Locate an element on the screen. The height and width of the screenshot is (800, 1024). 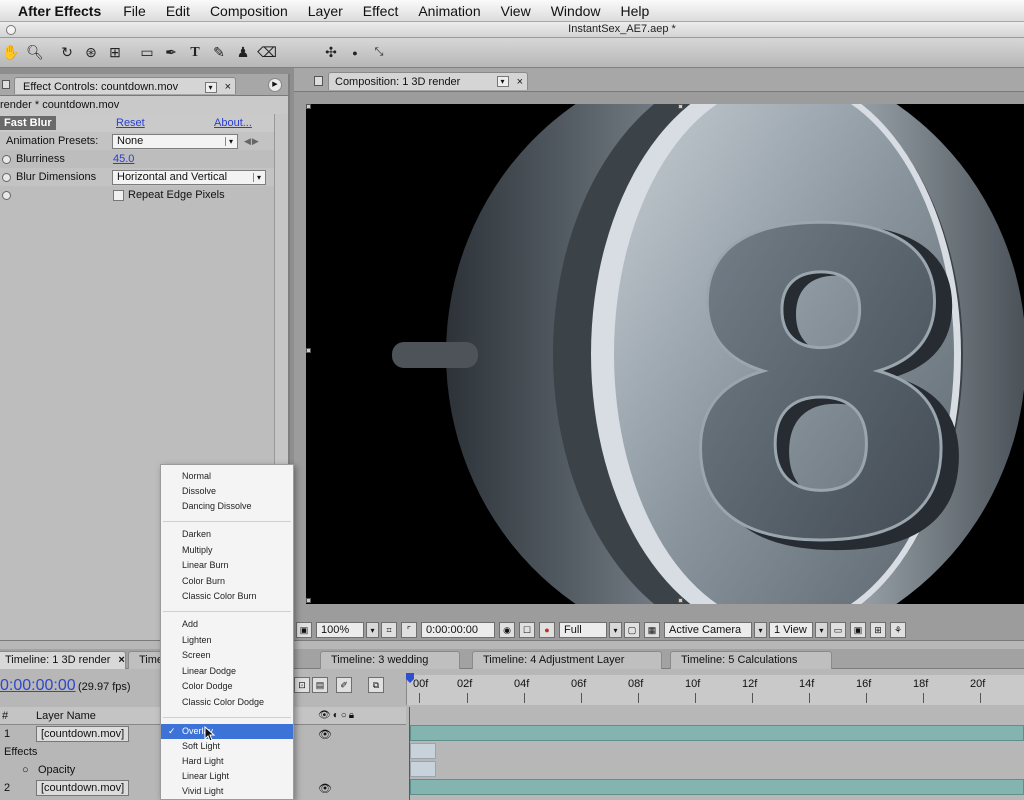
zoom-field: 100% is located at coordinates (340, 630).